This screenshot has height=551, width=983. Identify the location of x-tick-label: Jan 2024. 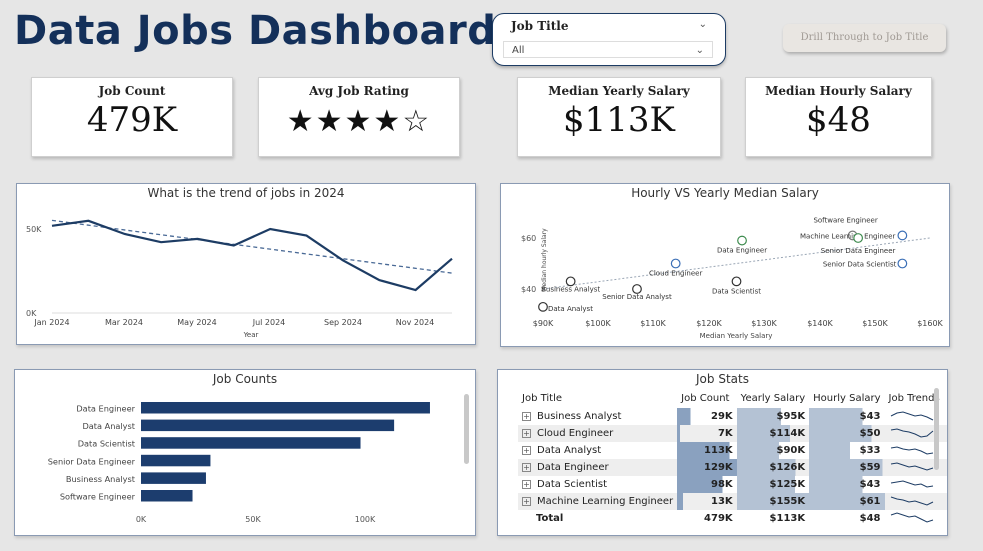
(51, 322).